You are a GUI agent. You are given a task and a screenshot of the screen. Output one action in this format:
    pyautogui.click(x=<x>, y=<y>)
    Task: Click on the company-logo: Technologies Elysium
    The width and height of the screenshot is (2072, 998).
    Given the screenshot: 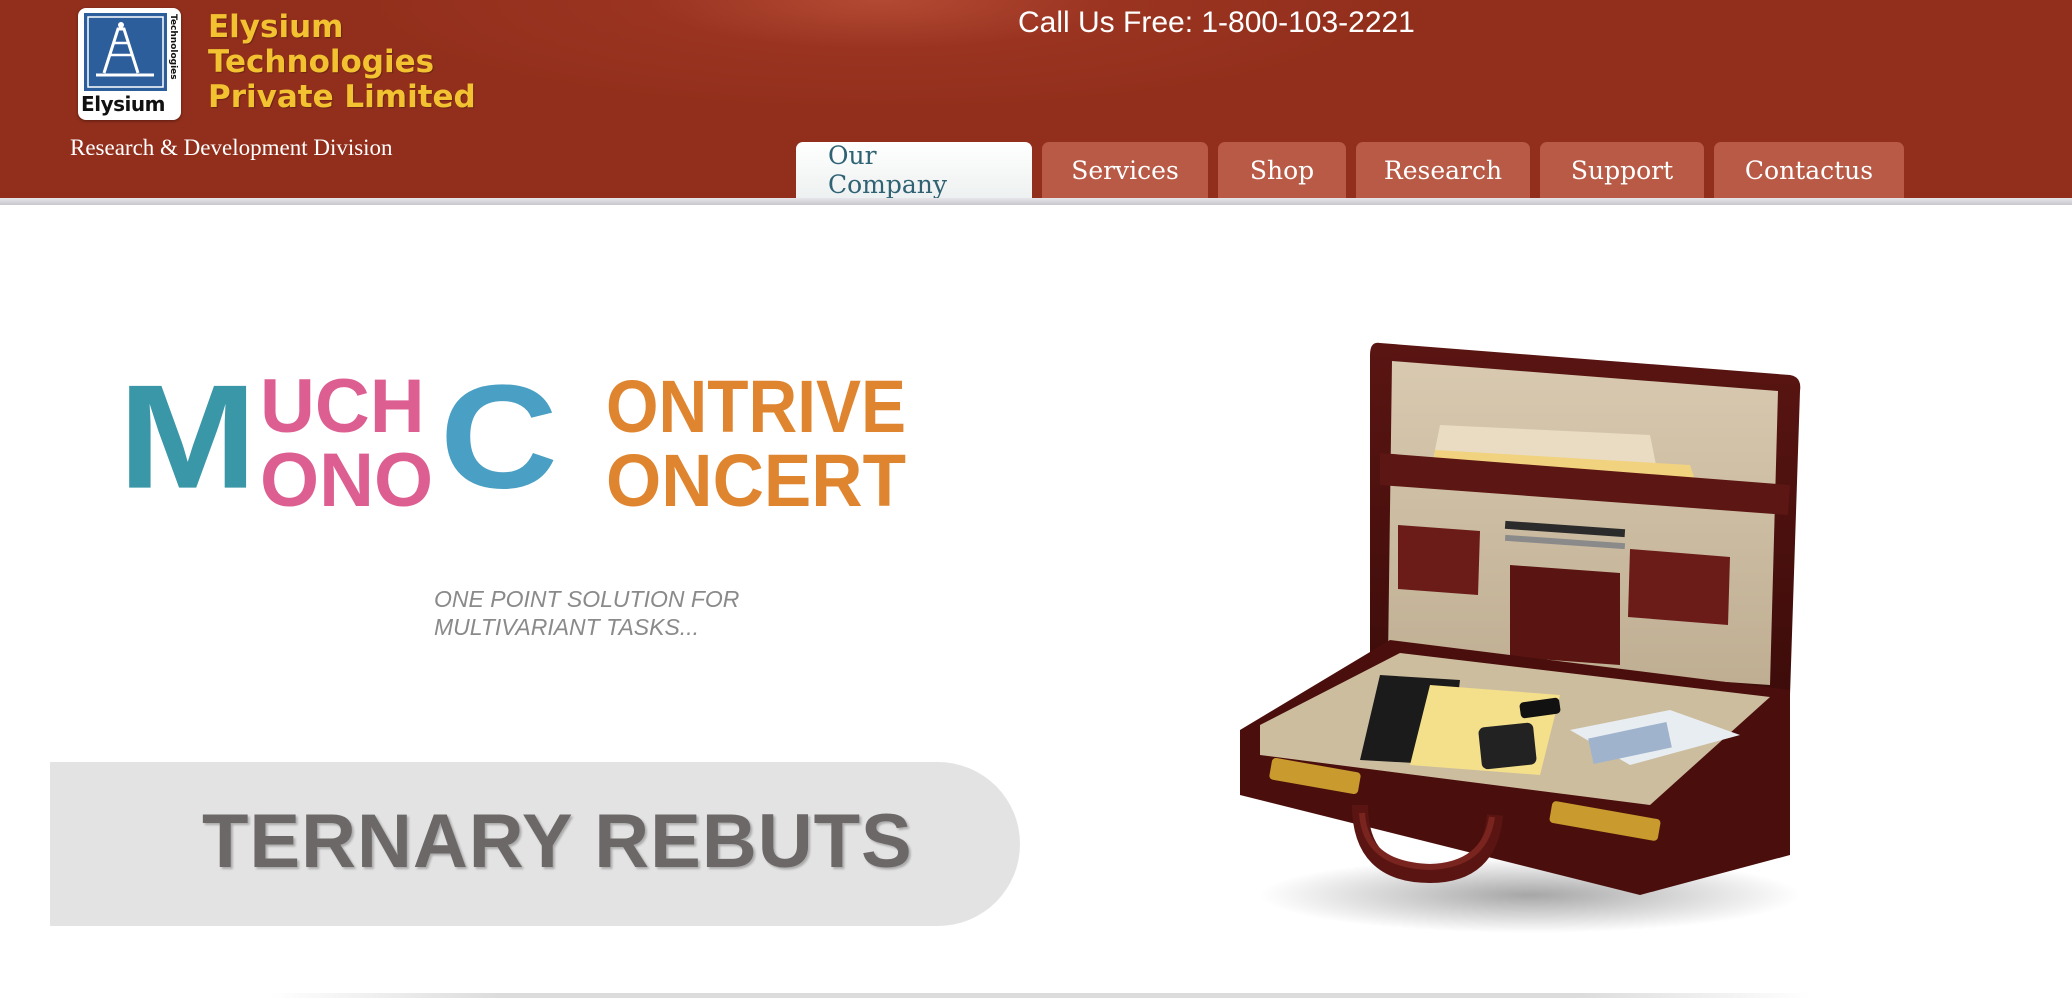 What is the action you would take?
    pyautogui.click(x=129, y=64)
    